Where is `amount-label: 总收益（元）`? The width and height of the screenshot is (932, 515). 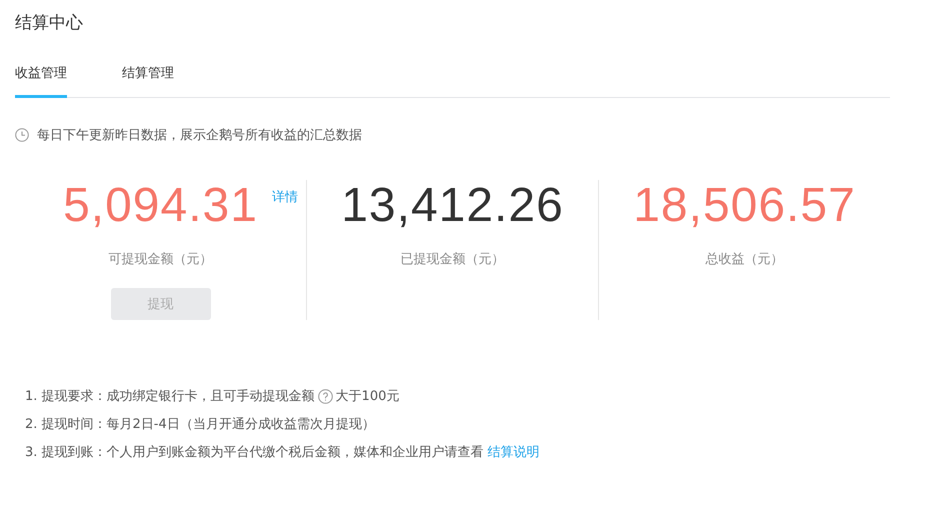 amount-label: 总收益（元） is located at coordinates (745, 259).